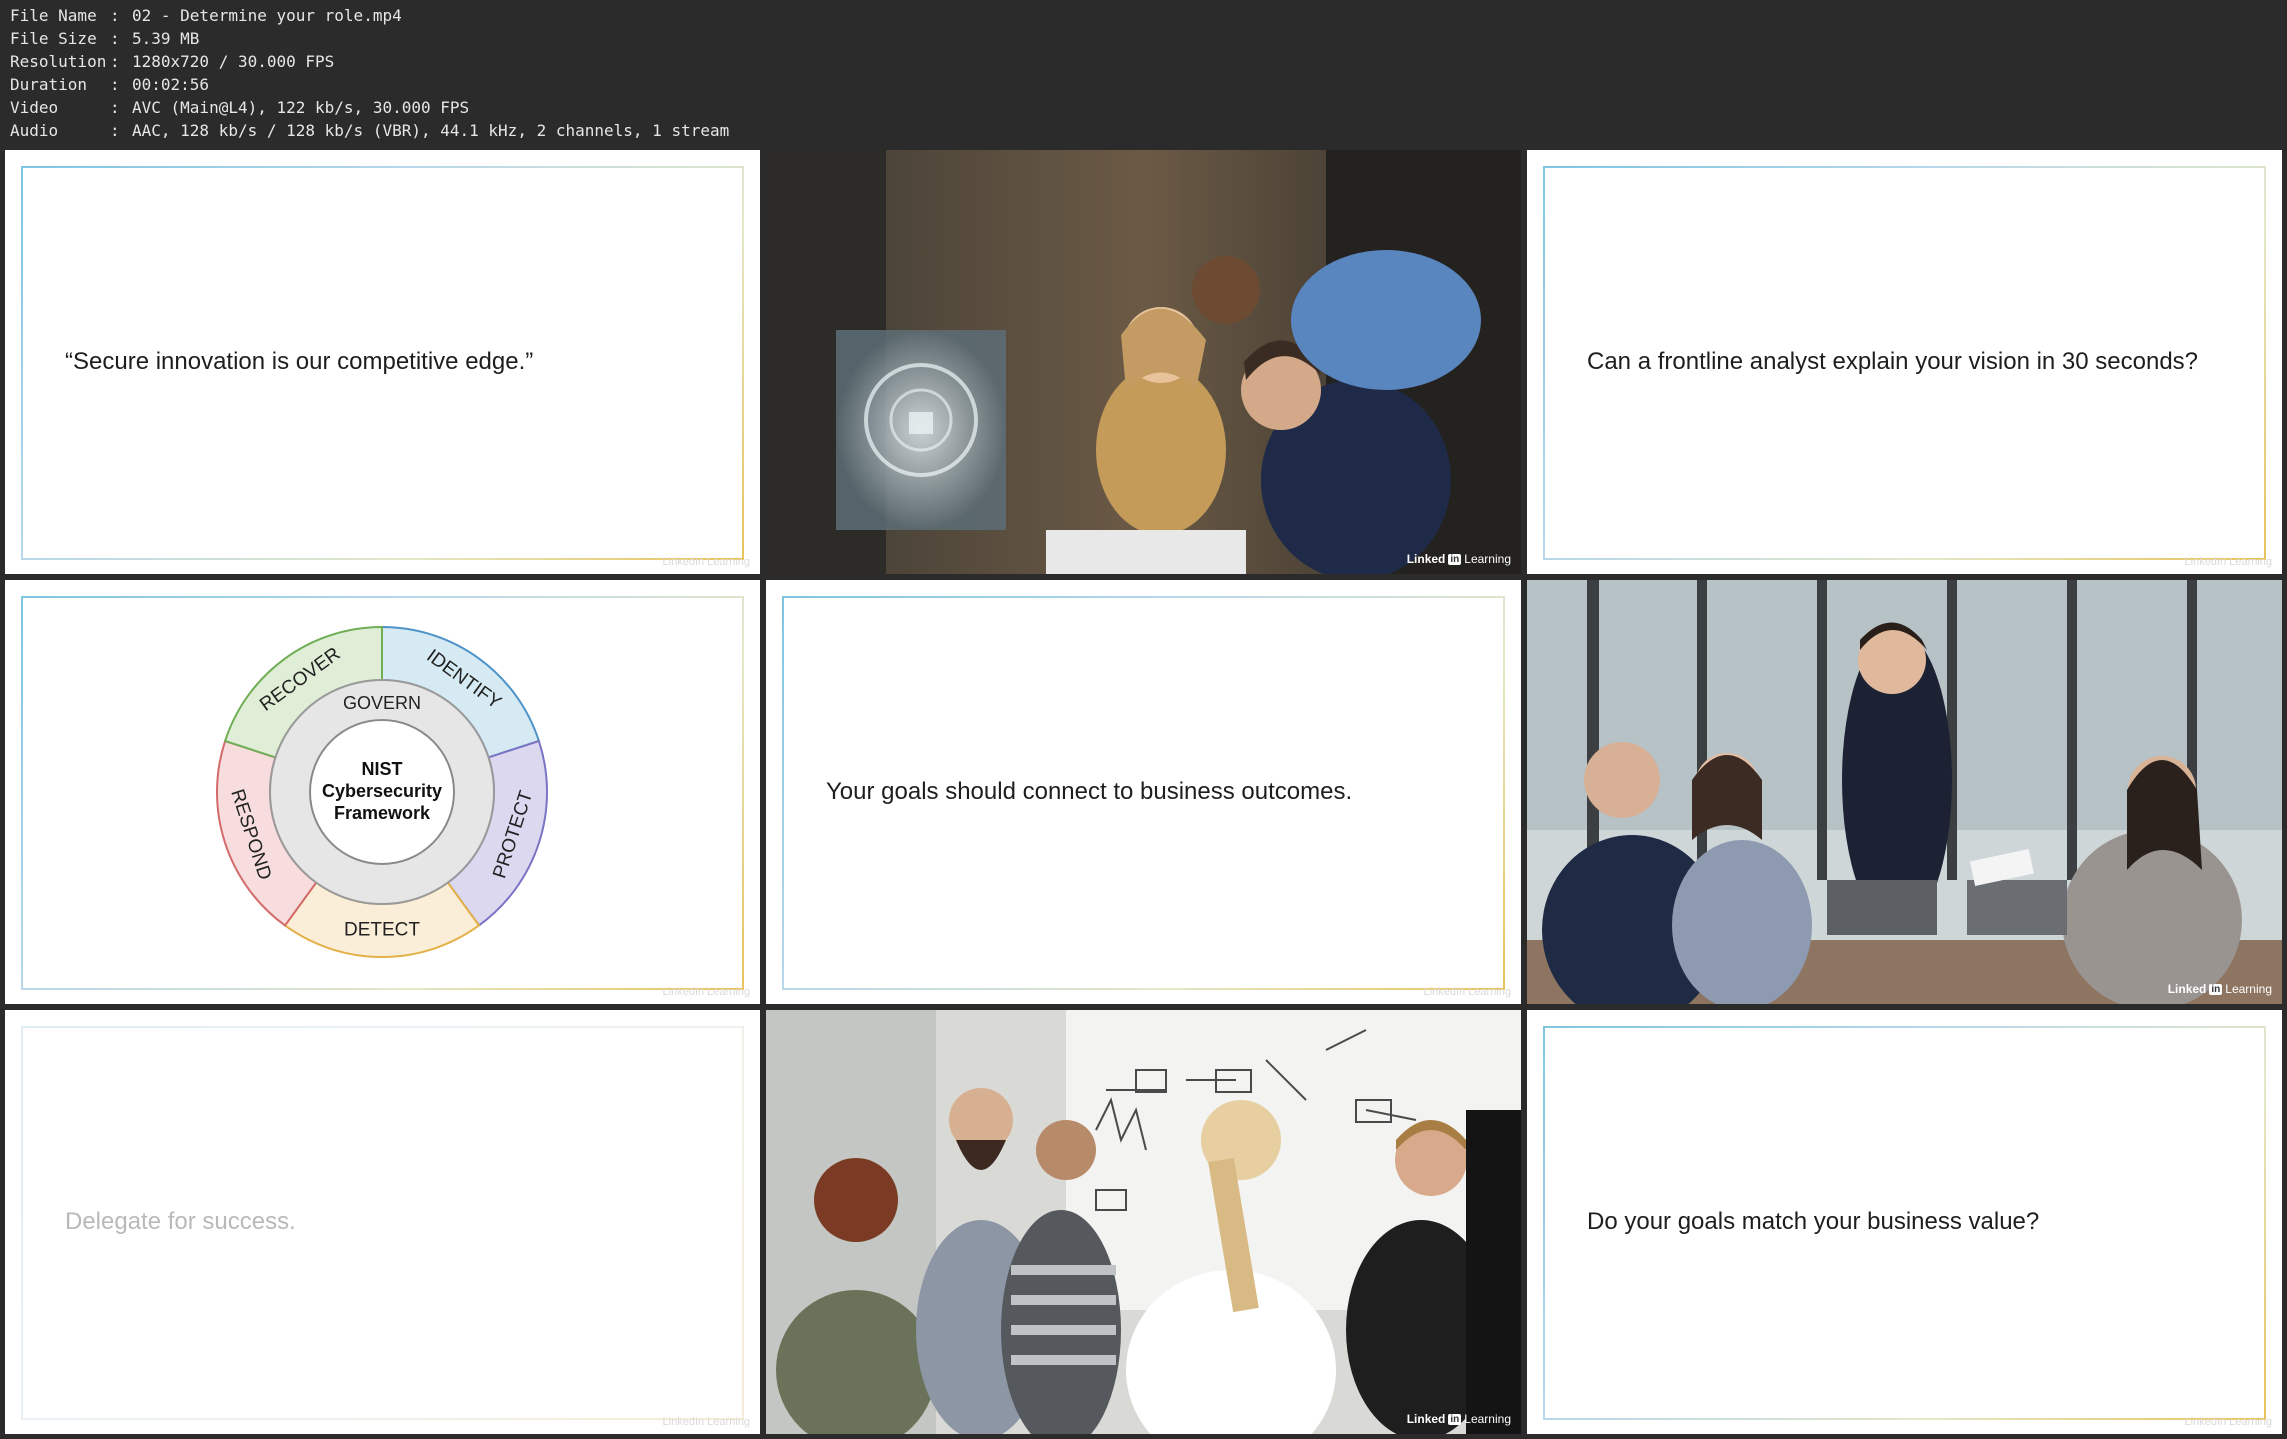  I want to click on thumbnail-photo-meeting: Linked in Learning, so click(1904, 792).